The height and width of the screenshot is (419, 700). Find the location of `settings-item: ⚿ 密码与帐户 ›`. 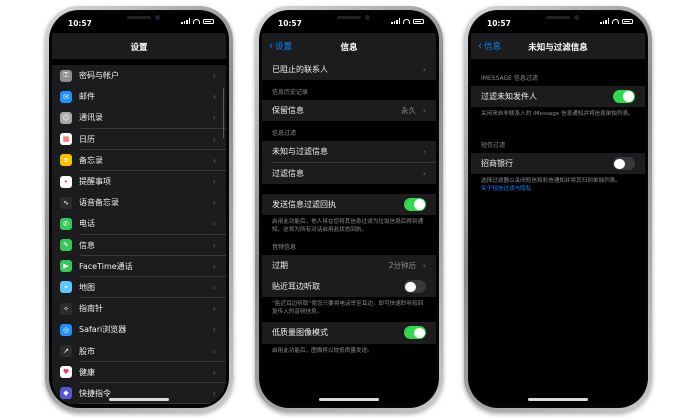

settings-item: ⚿ 密码与帐户 › is located at coordinates (139, 76).